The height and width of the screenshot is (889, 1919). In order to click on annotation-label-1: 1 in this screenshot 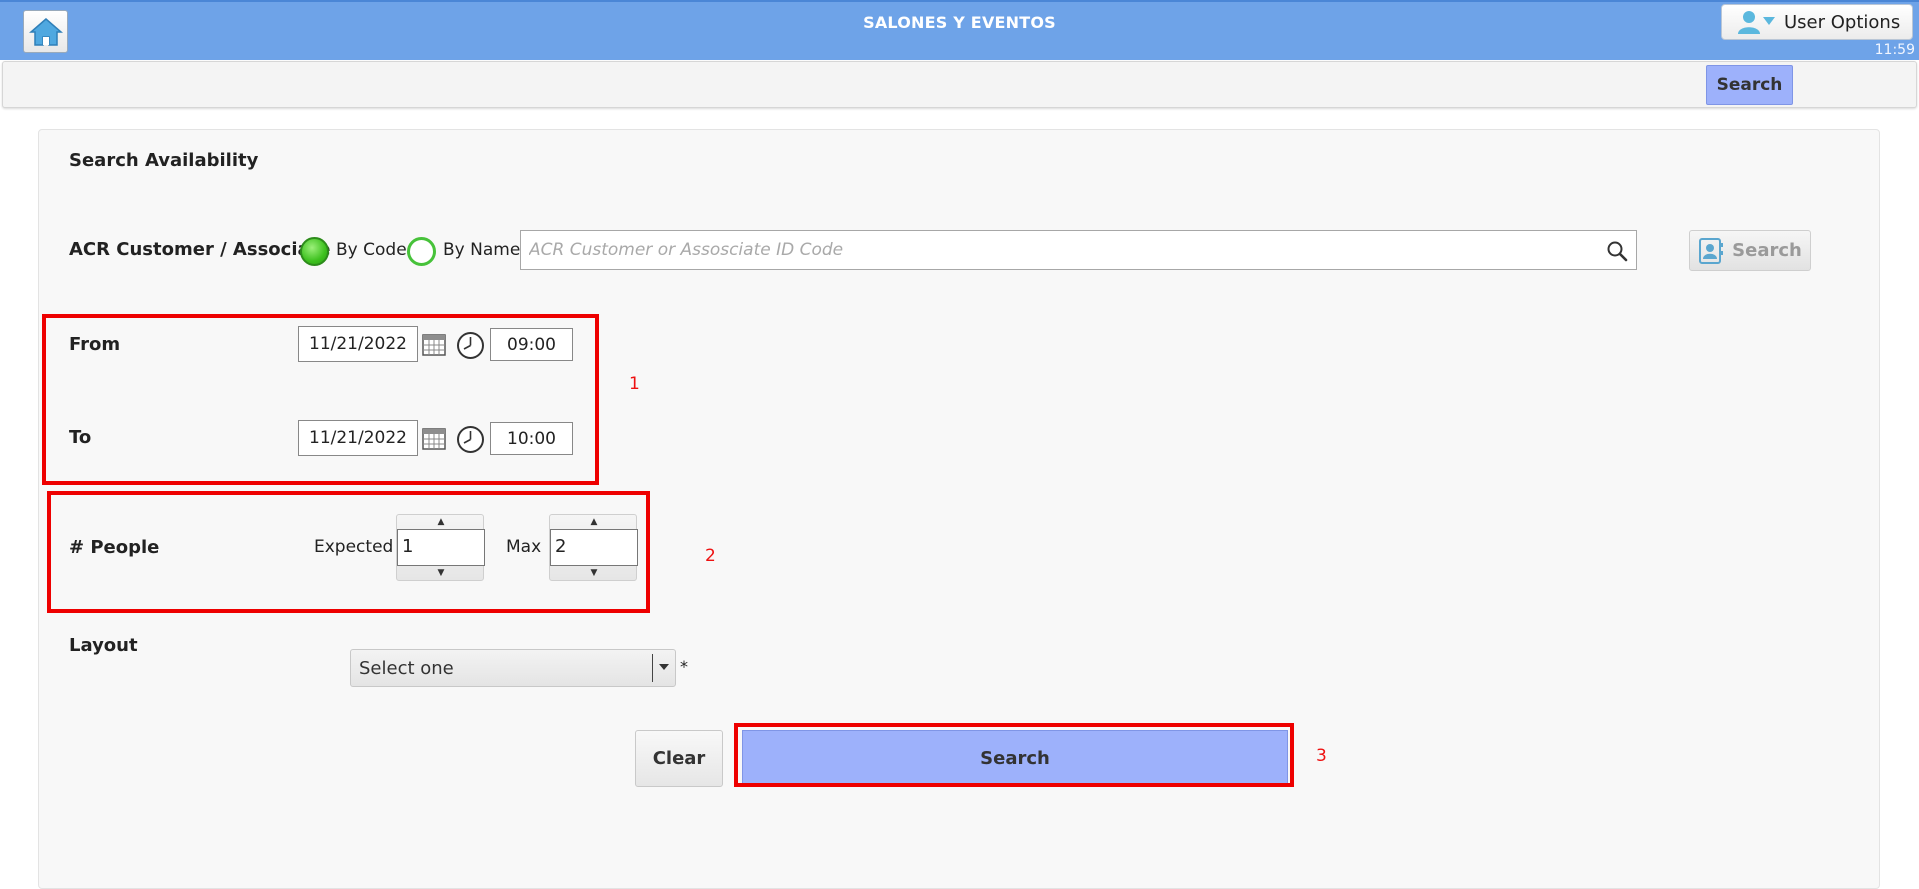, I will do `click(634, 384)`.